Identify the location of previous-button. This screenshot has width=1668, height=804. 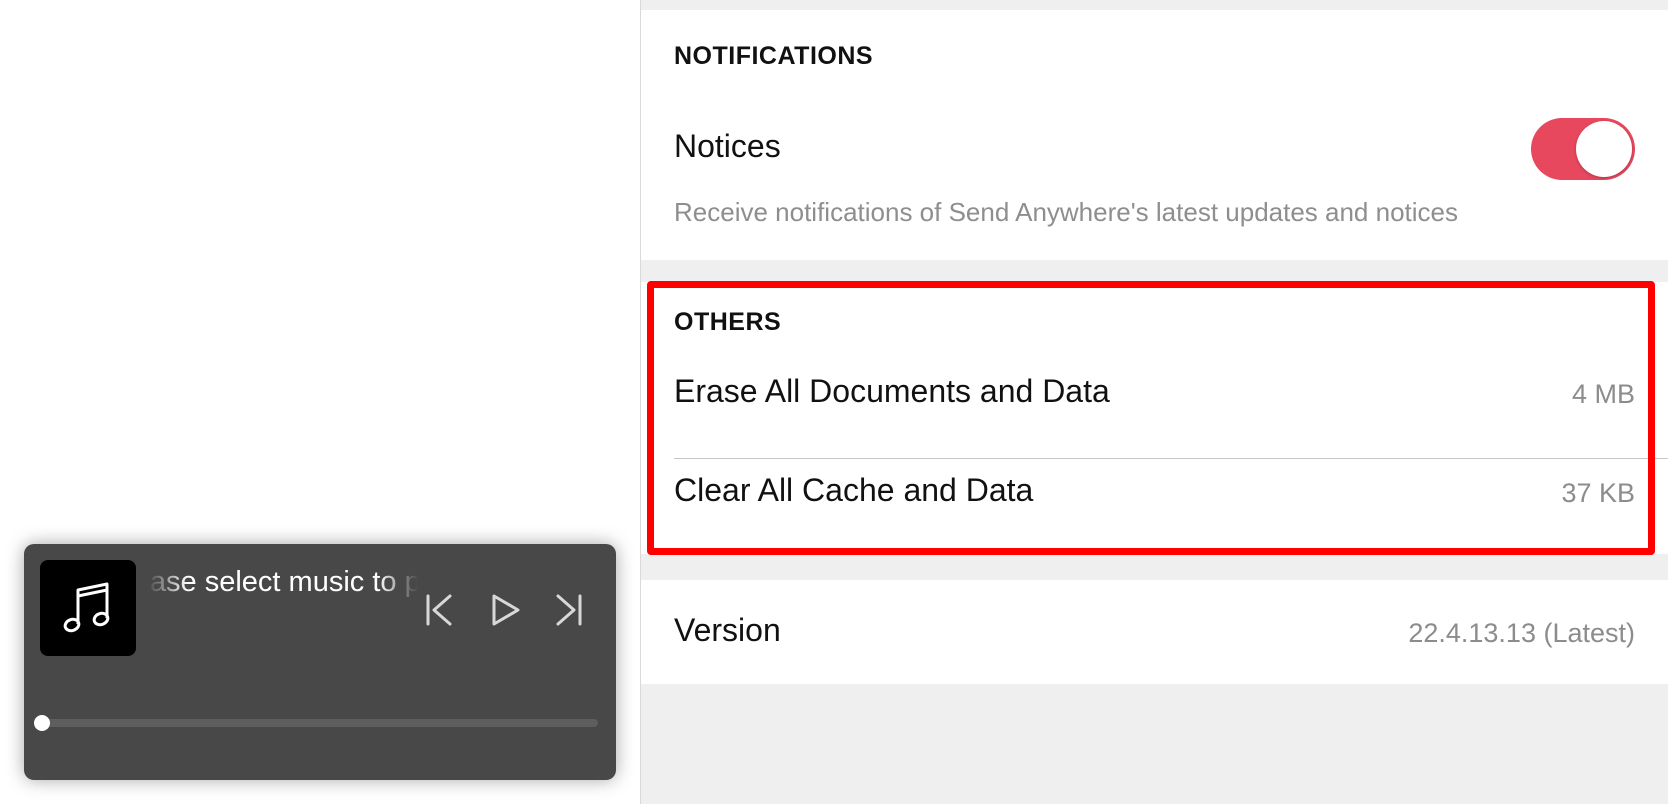
(440, 610).